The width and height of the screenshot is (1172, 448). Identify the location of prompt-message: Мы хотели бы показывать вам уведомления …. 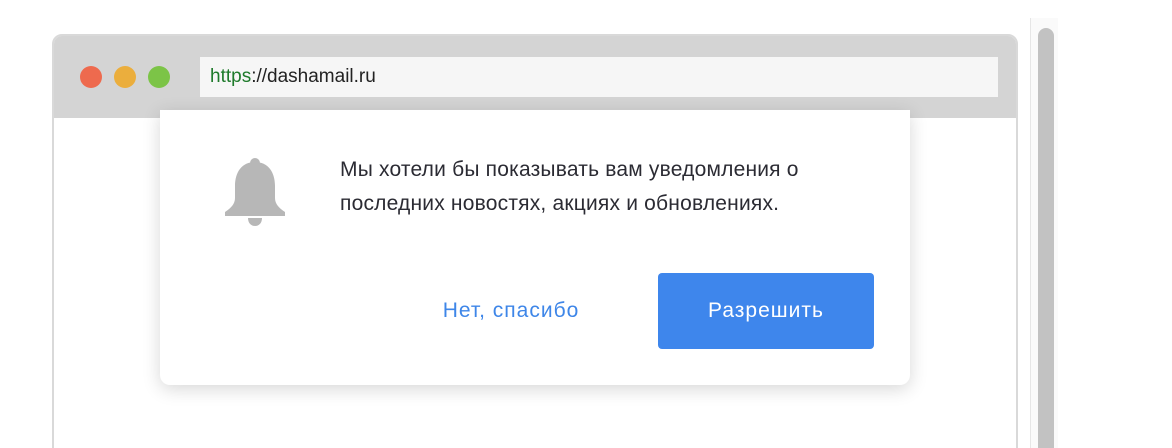
(569, 186).